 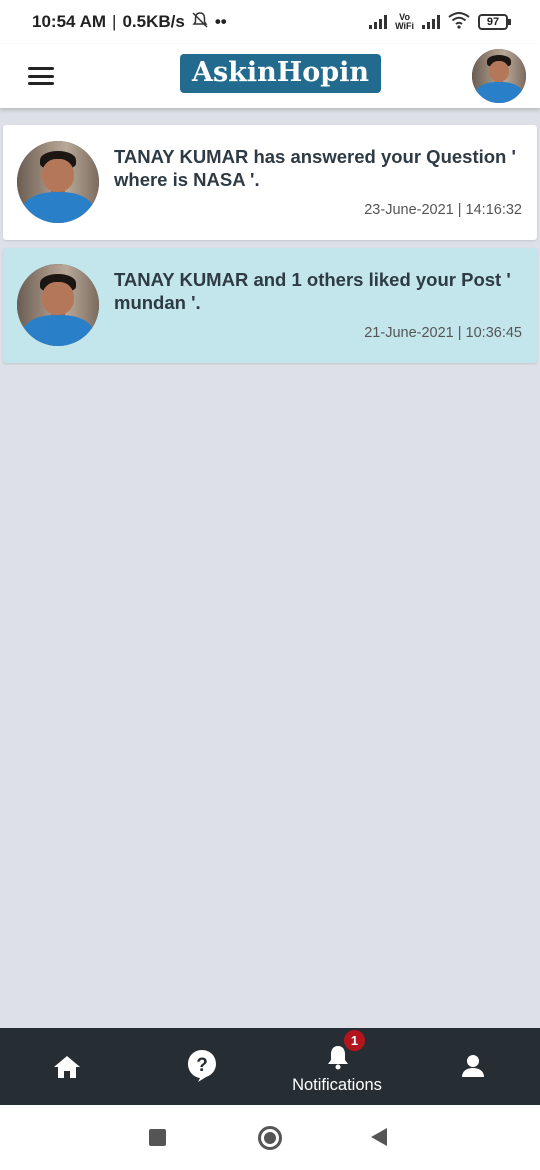 I want to click on home-circle-icon, so click(x=270, y=1138).